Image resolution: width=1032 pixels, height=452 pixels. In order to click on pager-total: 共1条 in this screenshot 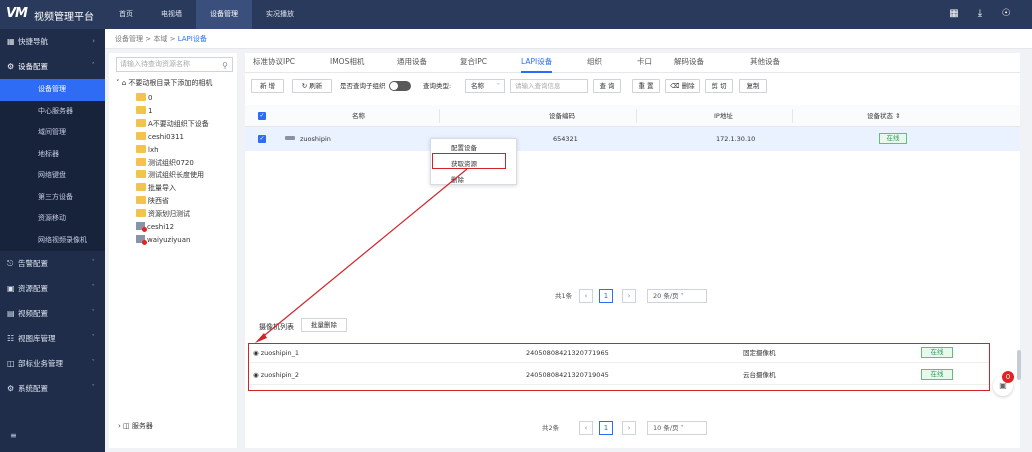, I will do `click(564, 296)`.